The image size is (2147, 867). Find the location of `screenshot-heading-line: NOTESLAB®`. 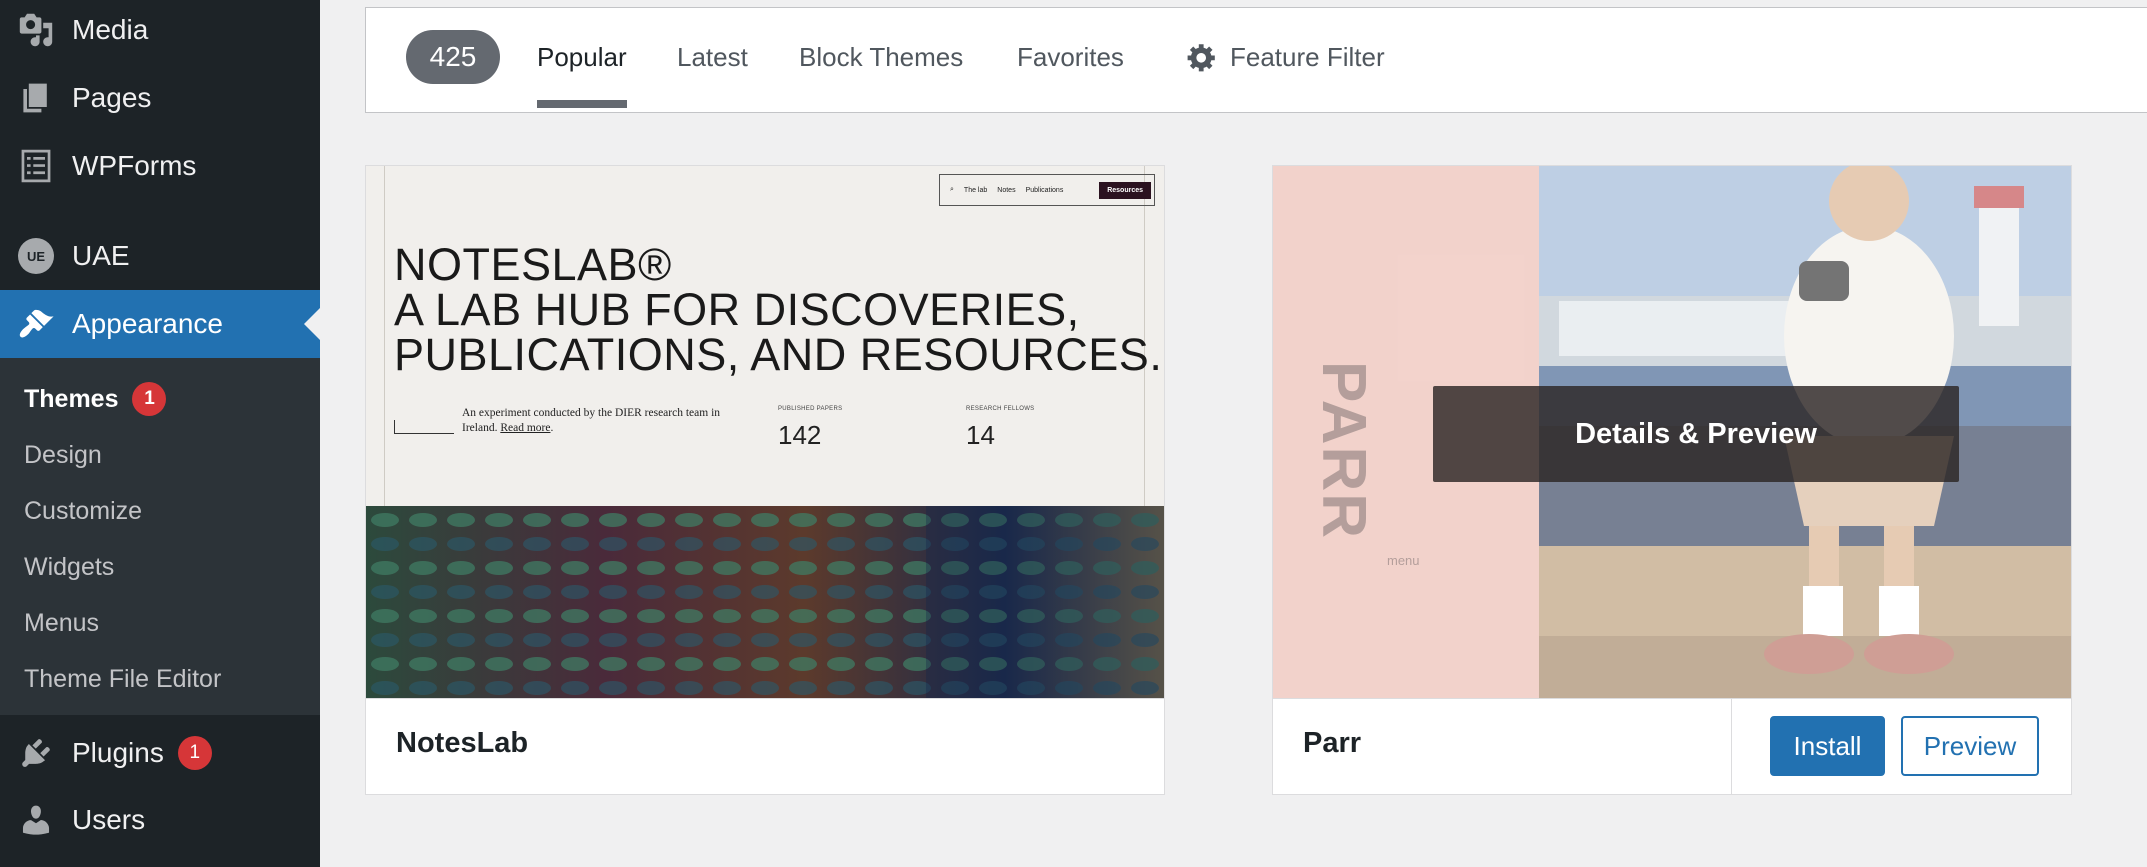

screenshot-heading-line: NOTESLAB® is located at coordinates (533, 264).